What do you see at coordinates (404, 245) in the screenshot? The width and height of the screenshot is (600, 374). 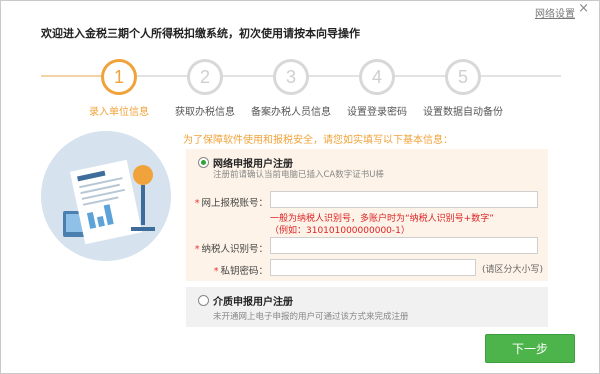 I see `taxid-input` at bounding box center [404, 245].